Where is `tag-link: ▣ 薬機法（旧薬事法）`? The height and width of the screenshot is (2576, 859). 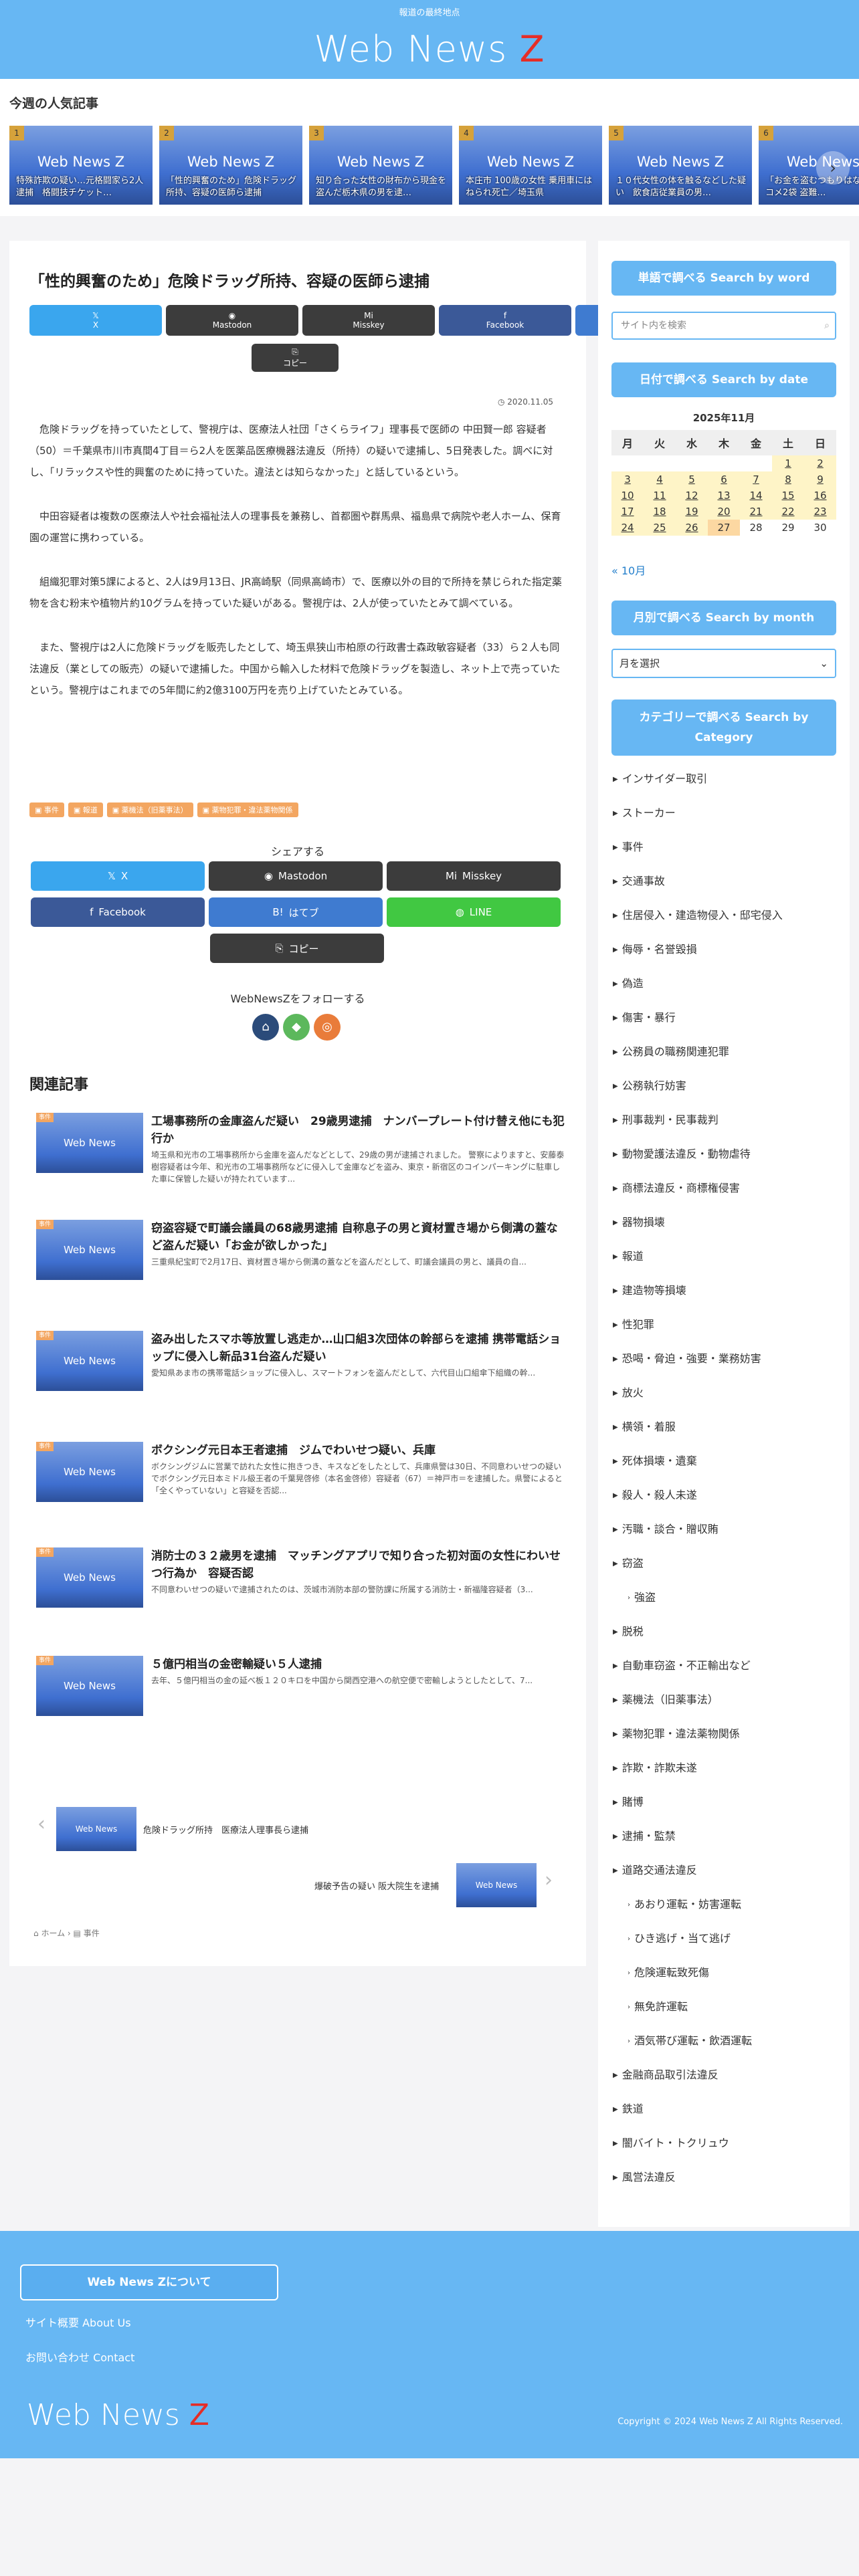 tag-link: ▣ 薬機法（旧薬事法） is located at coordinates (149, 810).